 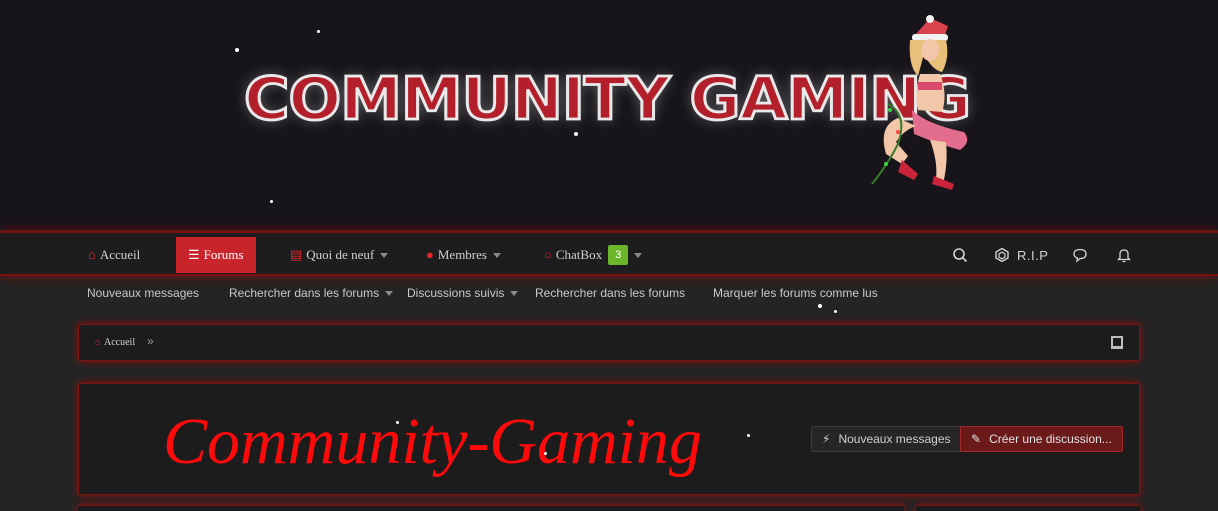 What do you see at coordinates (194, 254) in the screenshot?
I see `list-icon: ☰` at bounding box center [194, 254].